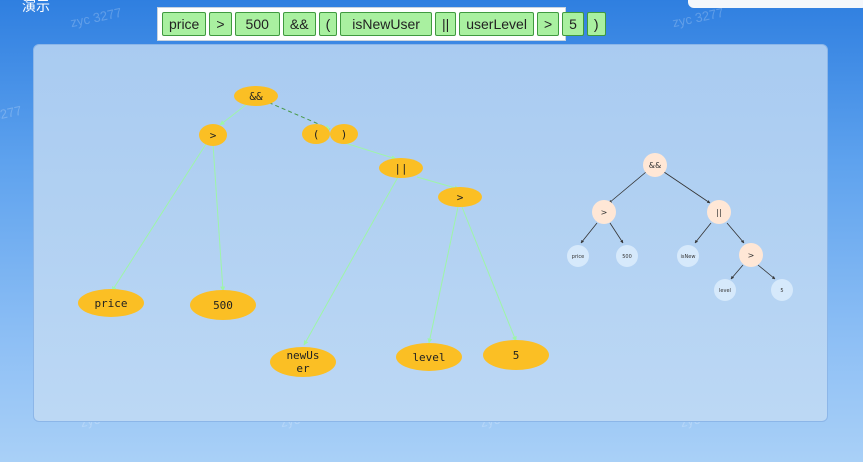  I want to click on node-lparen: (, so click(316, 134).